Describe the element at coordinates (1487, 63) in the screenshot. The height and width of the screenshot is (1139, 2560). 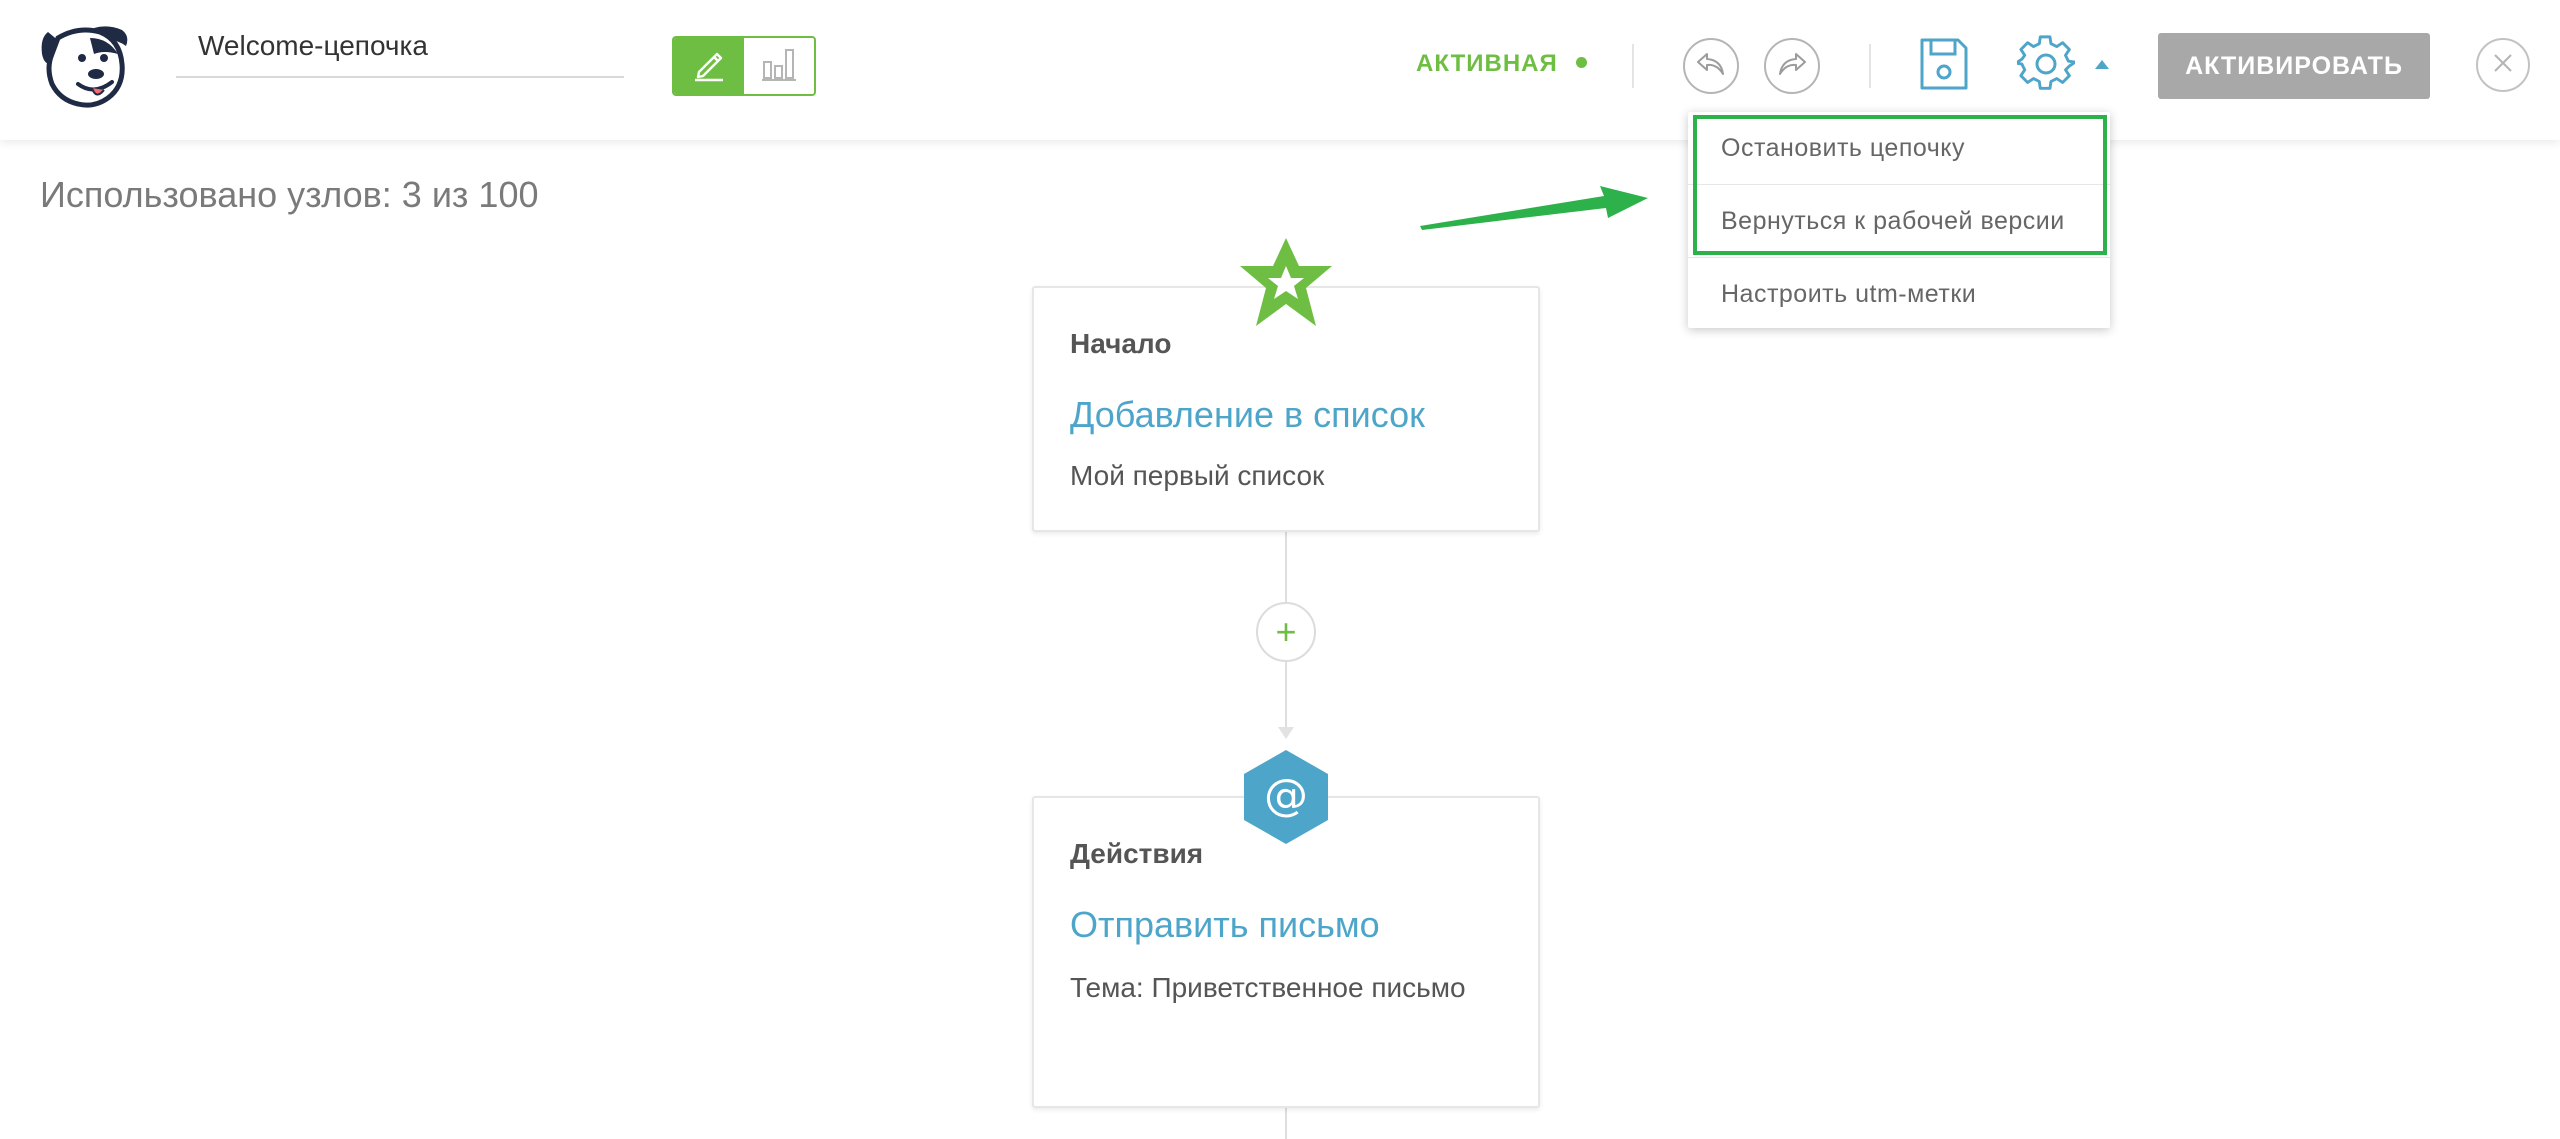
I see `status-label: АКТИВНАЯ` at that location.